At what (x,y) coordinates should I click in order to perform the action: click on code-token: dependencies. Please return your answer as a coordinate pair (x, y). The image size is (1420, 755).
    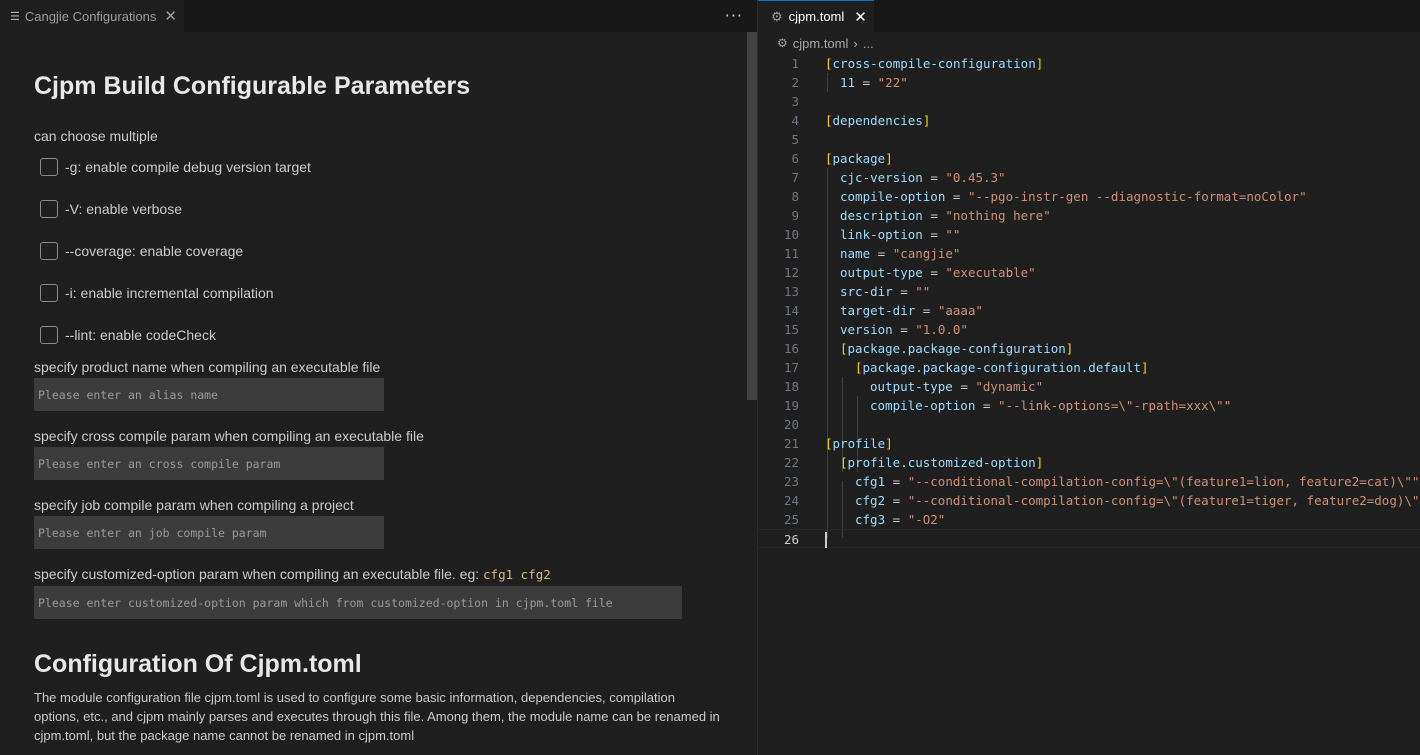
    Looking at the image, I should click on (877, 120).